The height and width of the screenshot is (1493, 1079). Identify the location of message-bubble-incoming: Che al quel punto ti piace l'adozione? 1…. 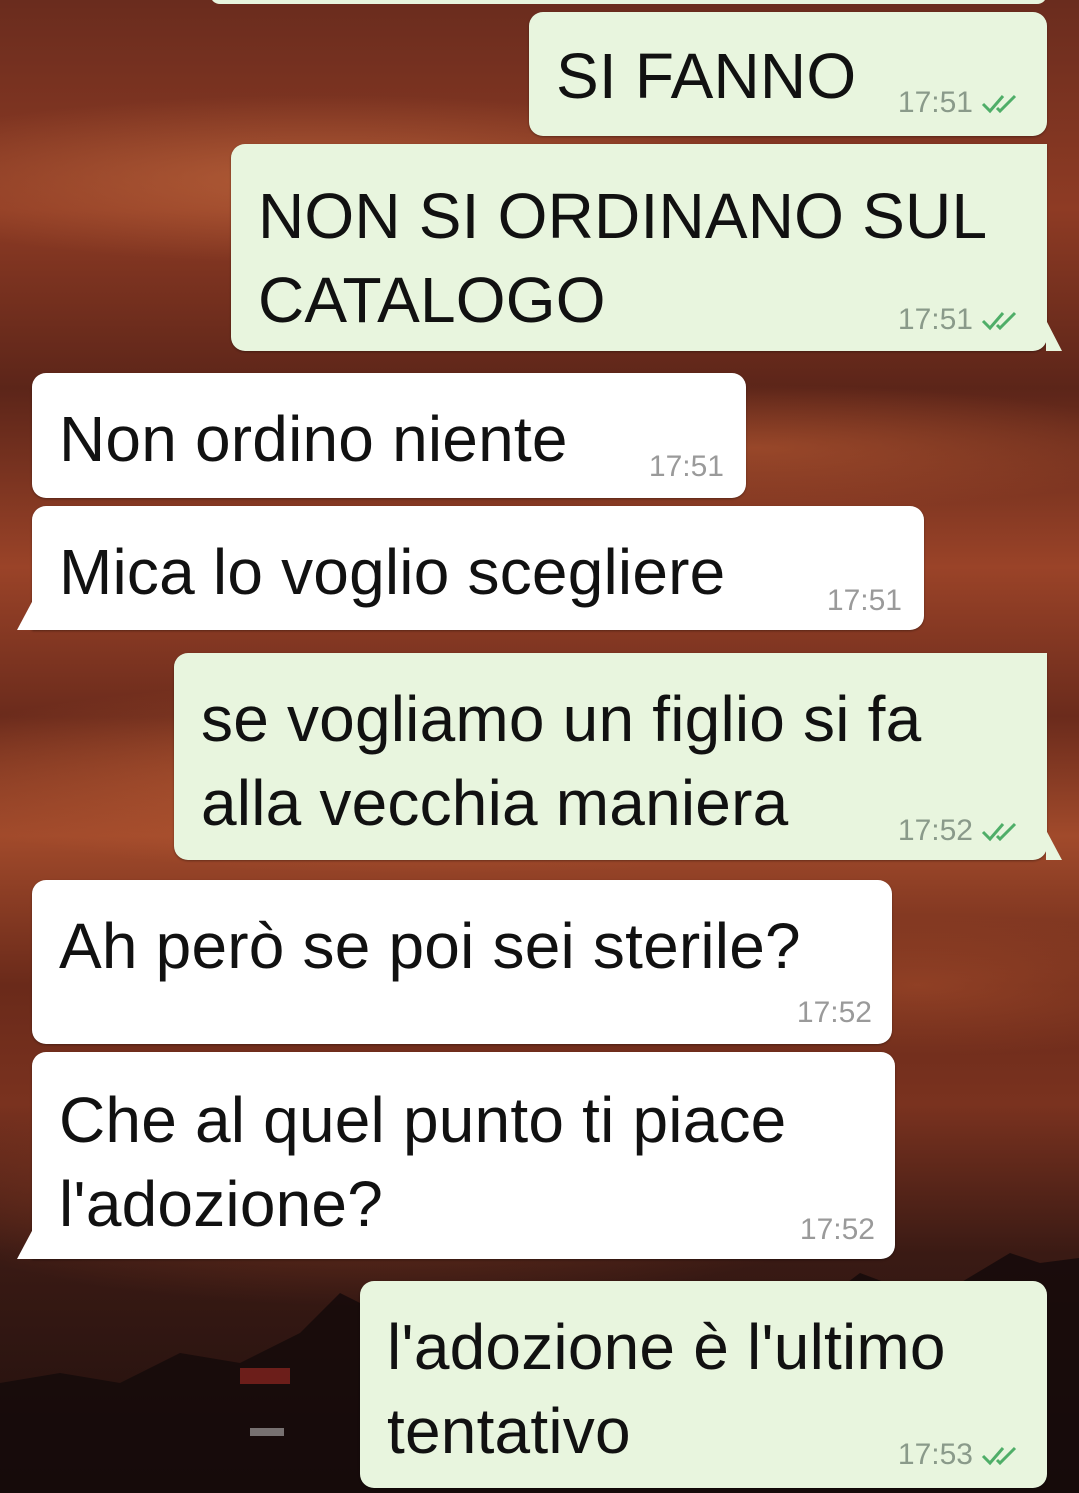
(463, 1155).